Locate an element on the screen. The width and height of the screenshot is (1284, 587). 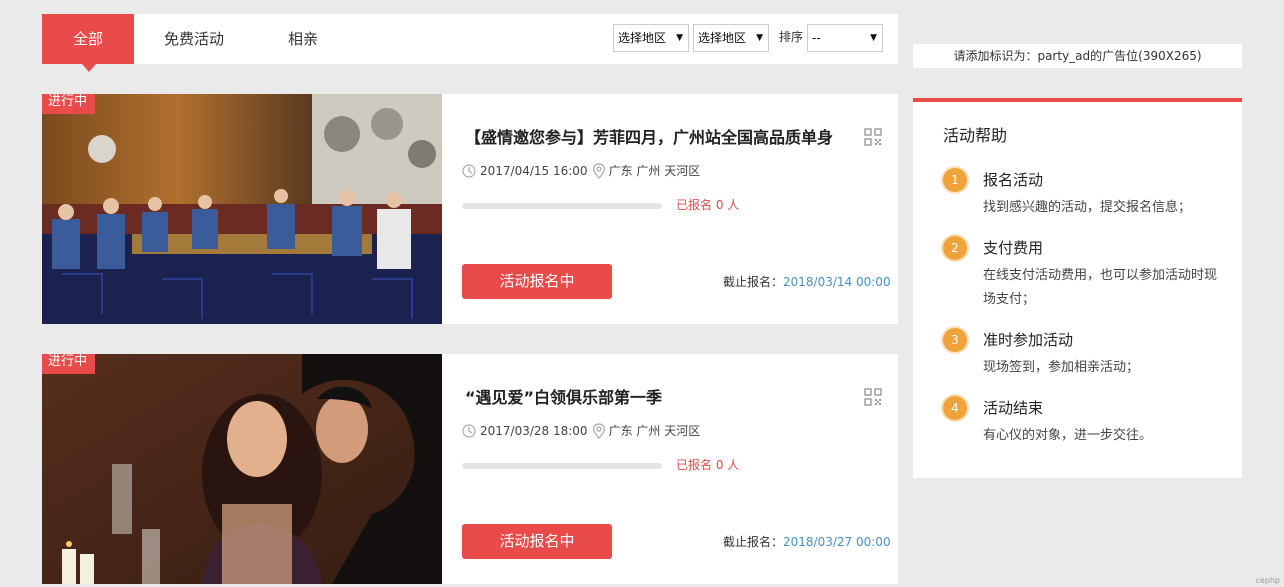
filter-bar: 全部 免费活动 相亲 选择地区 ▼ 选择地区 ▼ 排序 -- ▼ is located at coordinates (470, 43).